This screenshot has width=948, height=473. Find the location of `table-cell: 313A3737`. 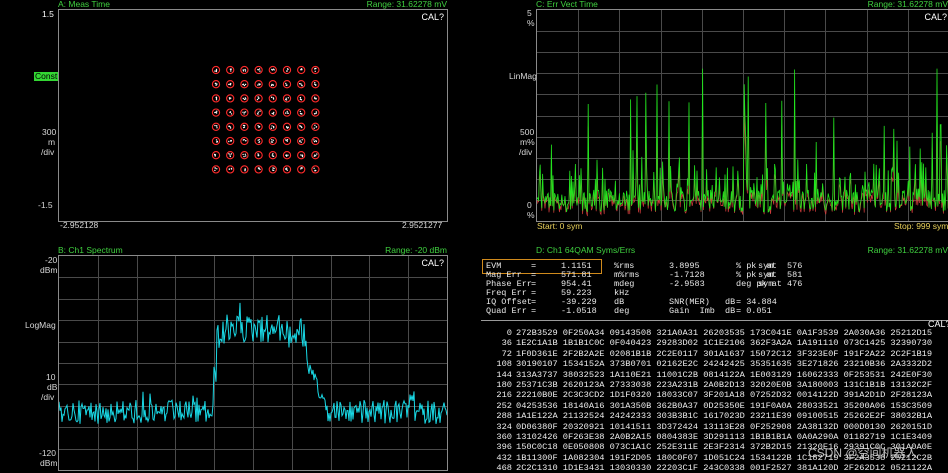

table-cell: 313A3737 is located at coordinates (537, 374).